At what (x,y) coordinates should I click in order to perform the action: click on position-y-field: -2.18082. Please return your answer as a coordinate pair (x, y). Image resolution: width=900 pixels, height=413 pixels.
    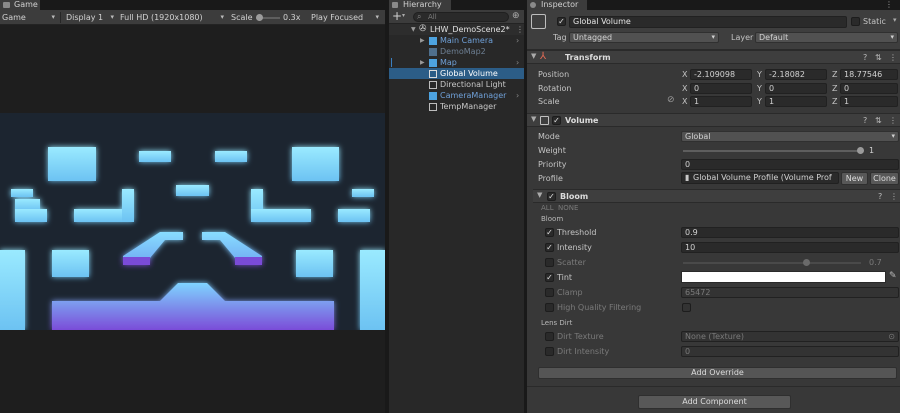
    Looking at the image, I should click on (796, 74).